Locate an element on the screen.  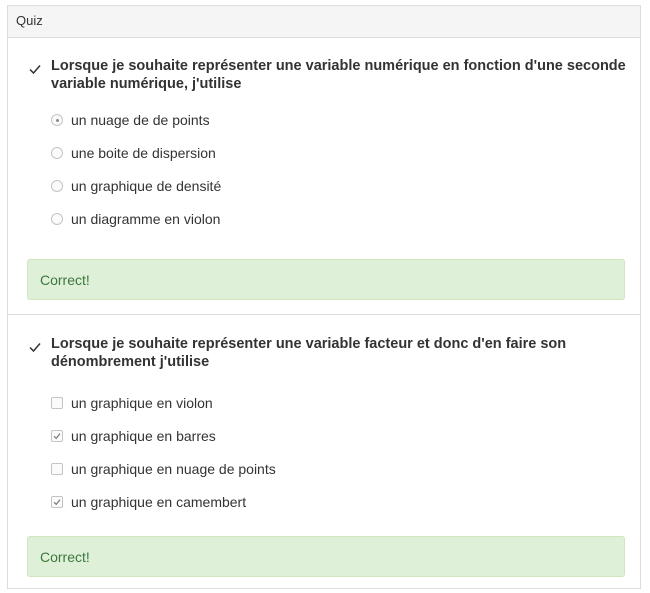
option-label: un graphique en barres is located at coordinates (143, 436).